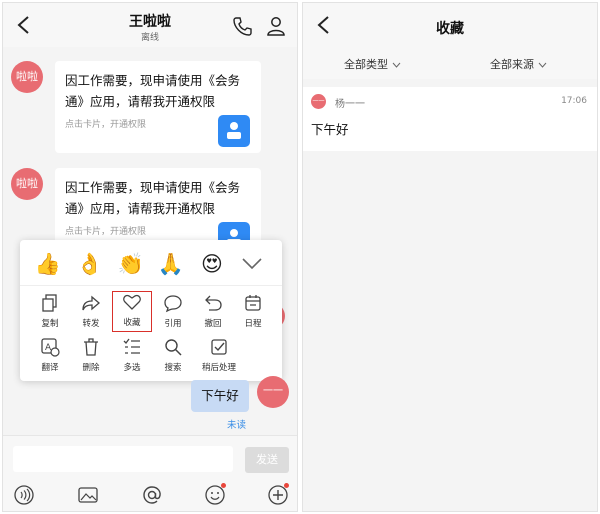 The image size is (600, 514). I want to click on message-input, so click(123, 459).